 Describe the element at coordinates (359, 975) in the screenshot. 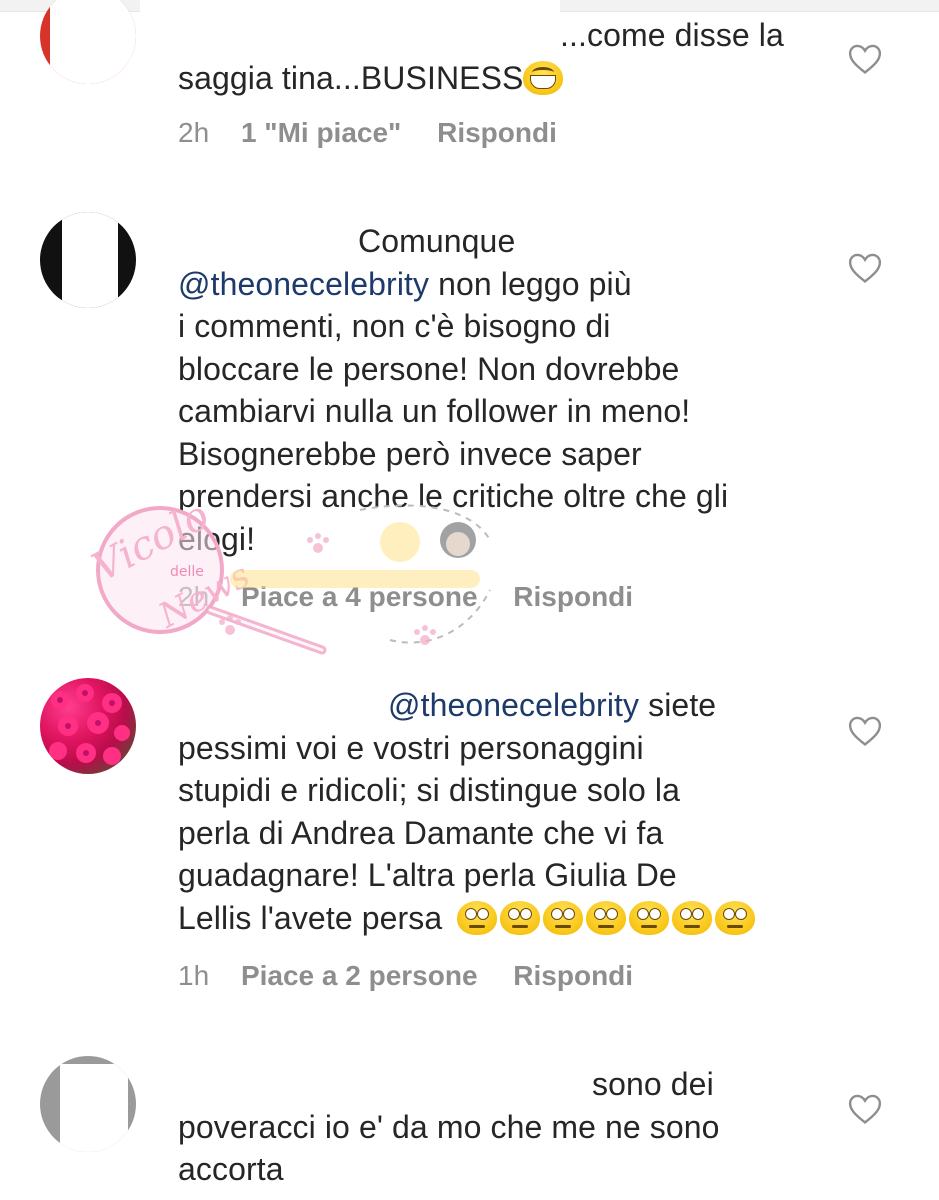

I see `likes-count-link: Piace a 2 persone` at that location.